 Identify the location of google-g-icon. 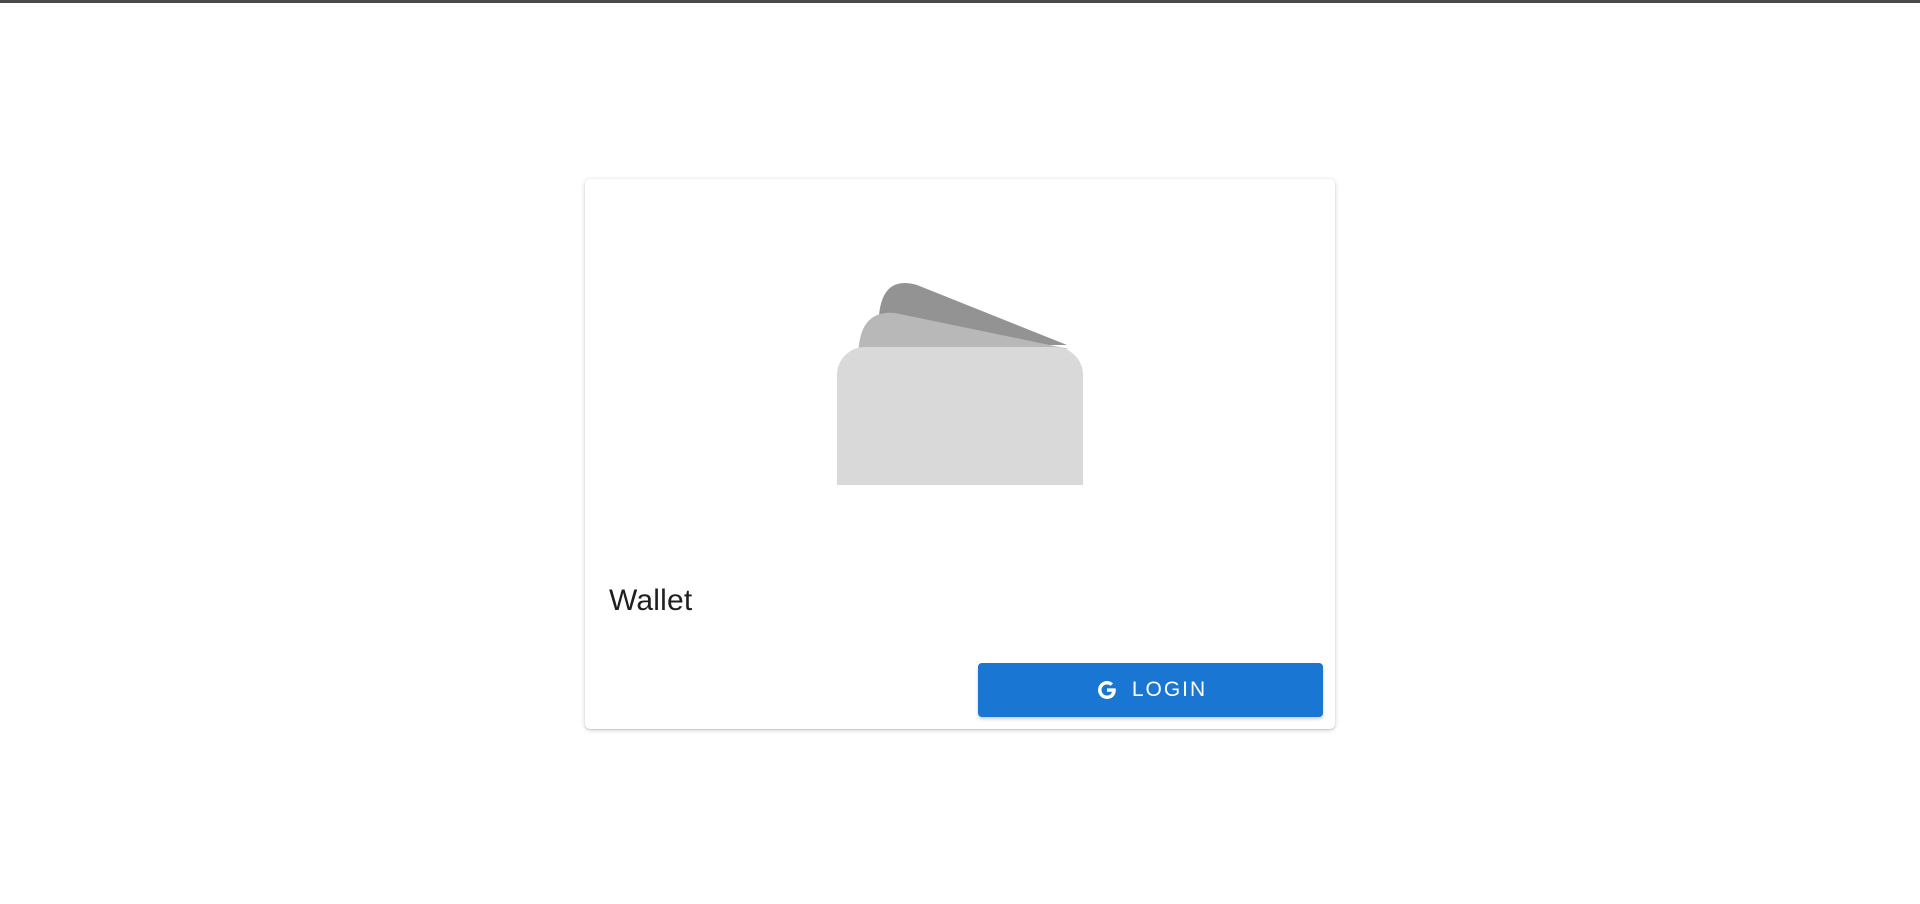
(1107, 690).